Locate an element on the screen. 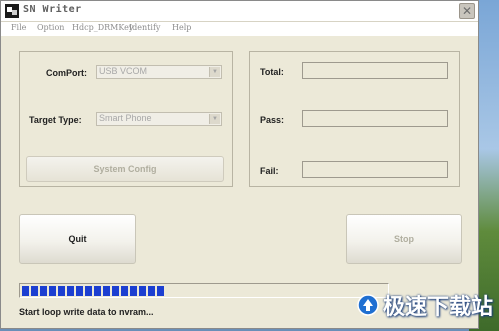  close-button: ✕ is located at coordinates (467, 11).